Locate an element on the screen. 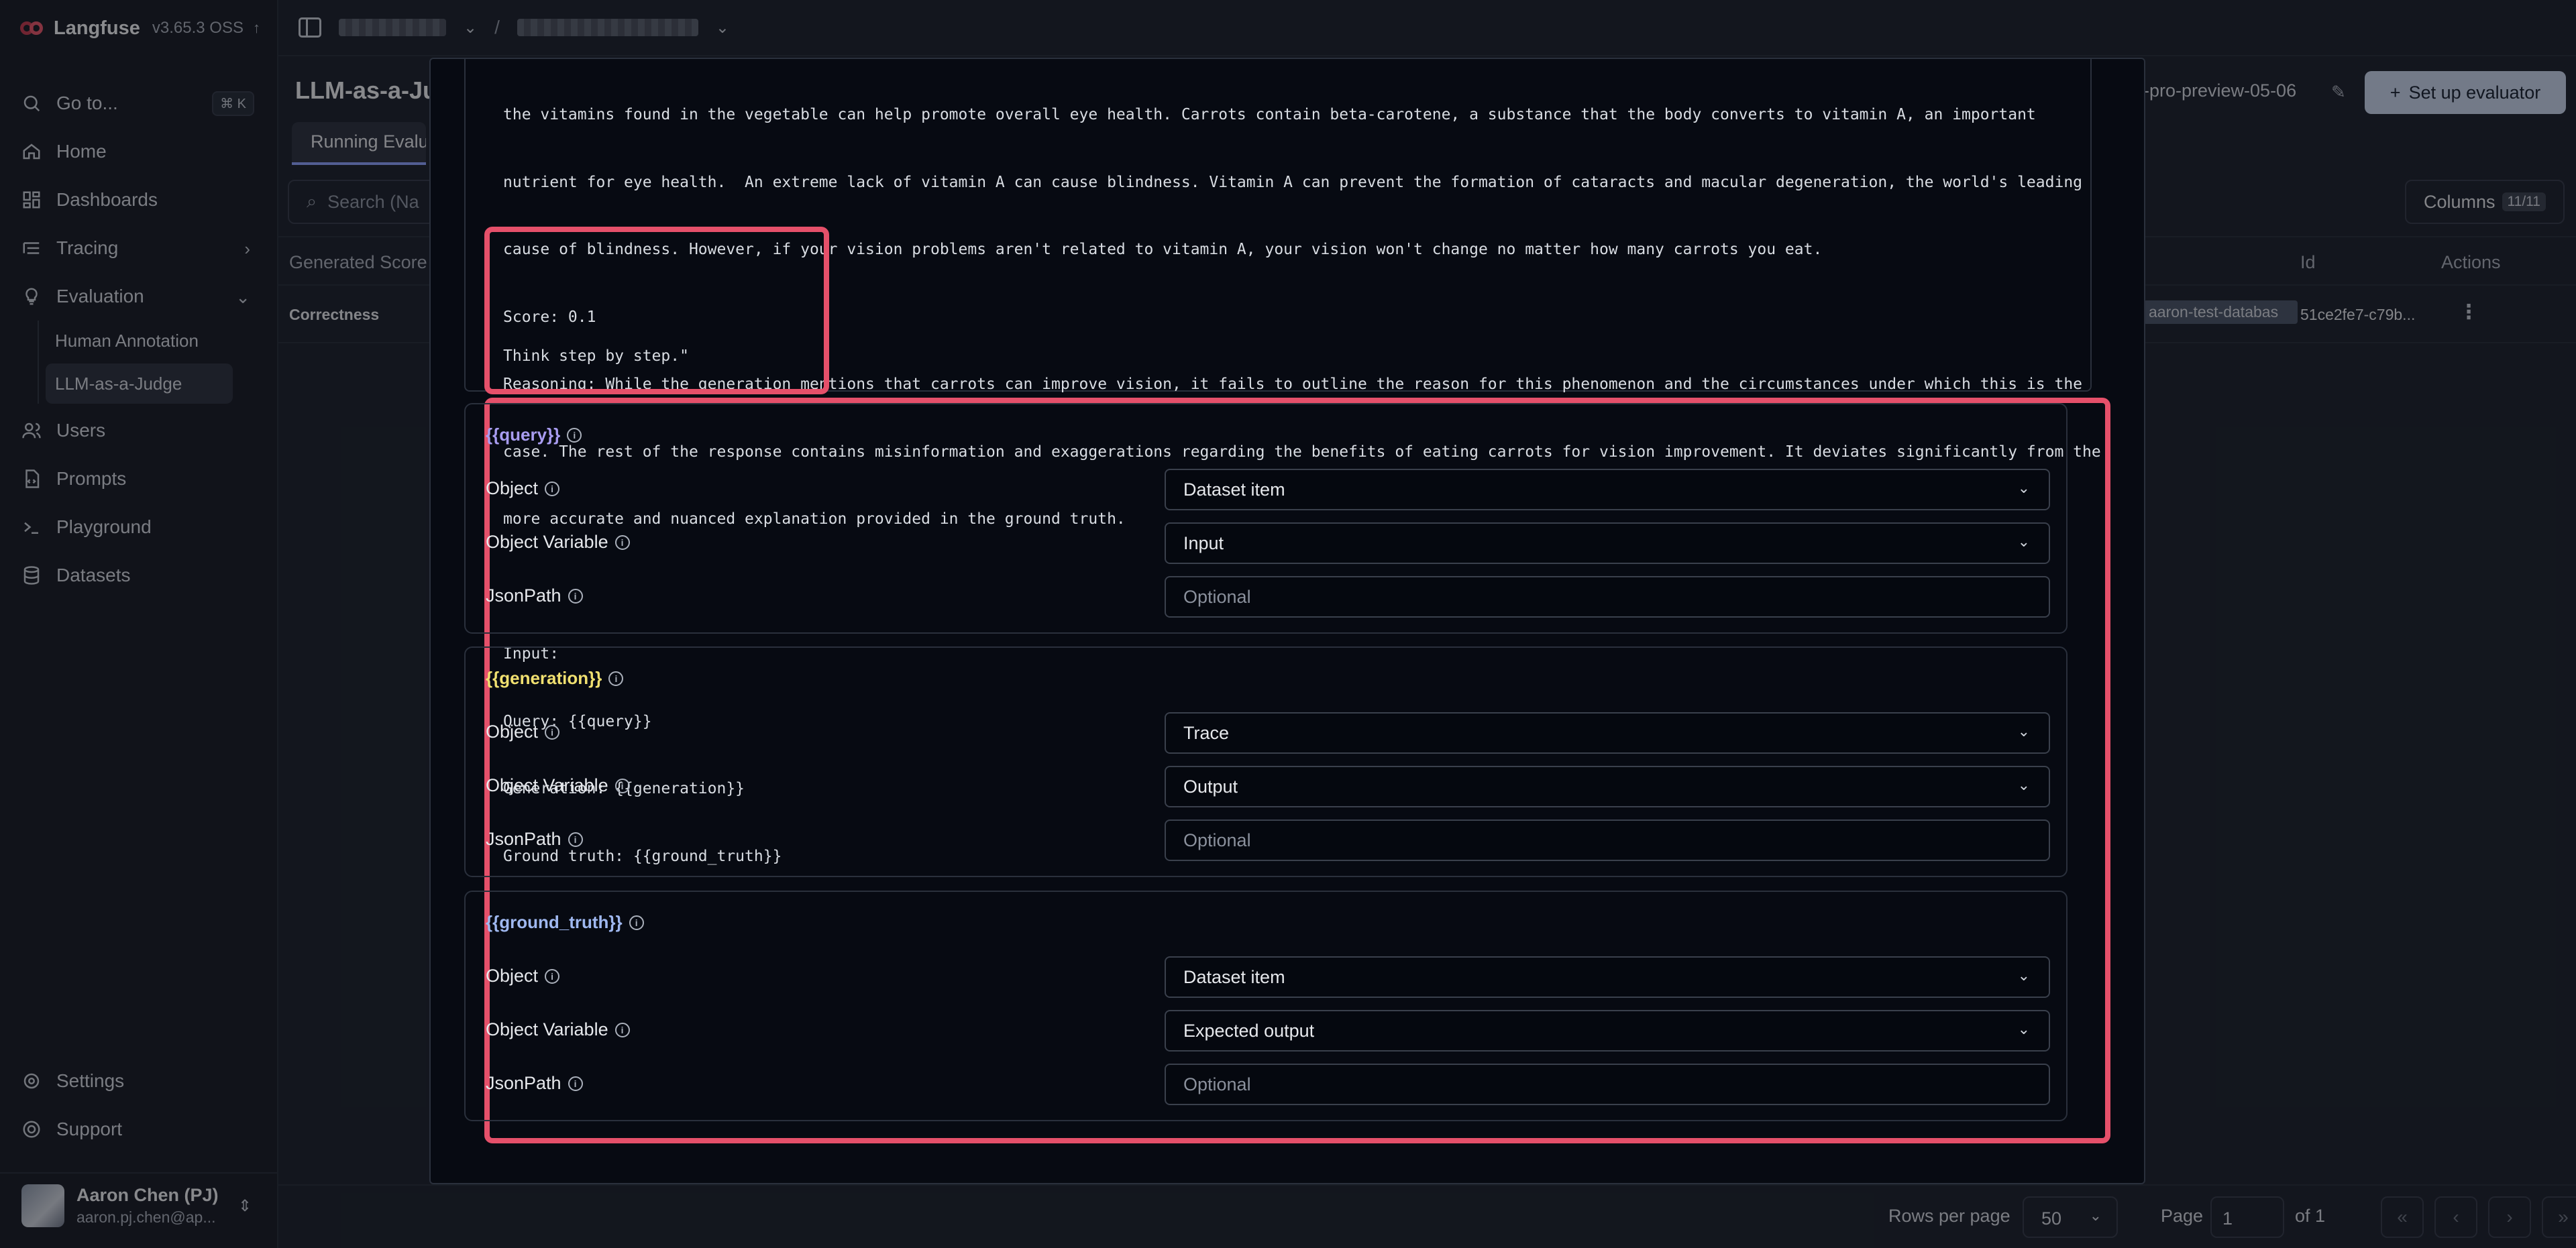 Image resolution: width=2576 pixels, height=1248 pixels. object-variable-field: Object Variable i Output ⌄ is located at coordinates (1268, 786).